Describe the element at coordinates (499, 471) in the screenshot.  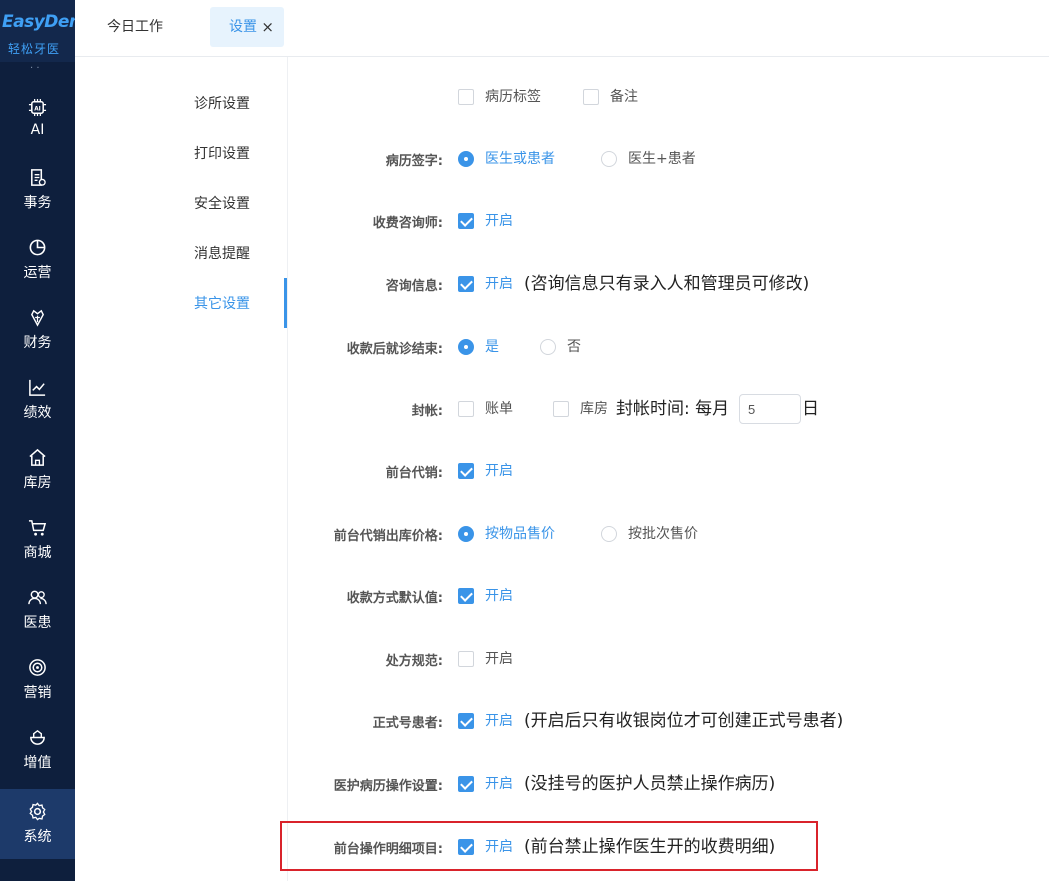
I see `front-consignment-enable-label: 开启` at that location.